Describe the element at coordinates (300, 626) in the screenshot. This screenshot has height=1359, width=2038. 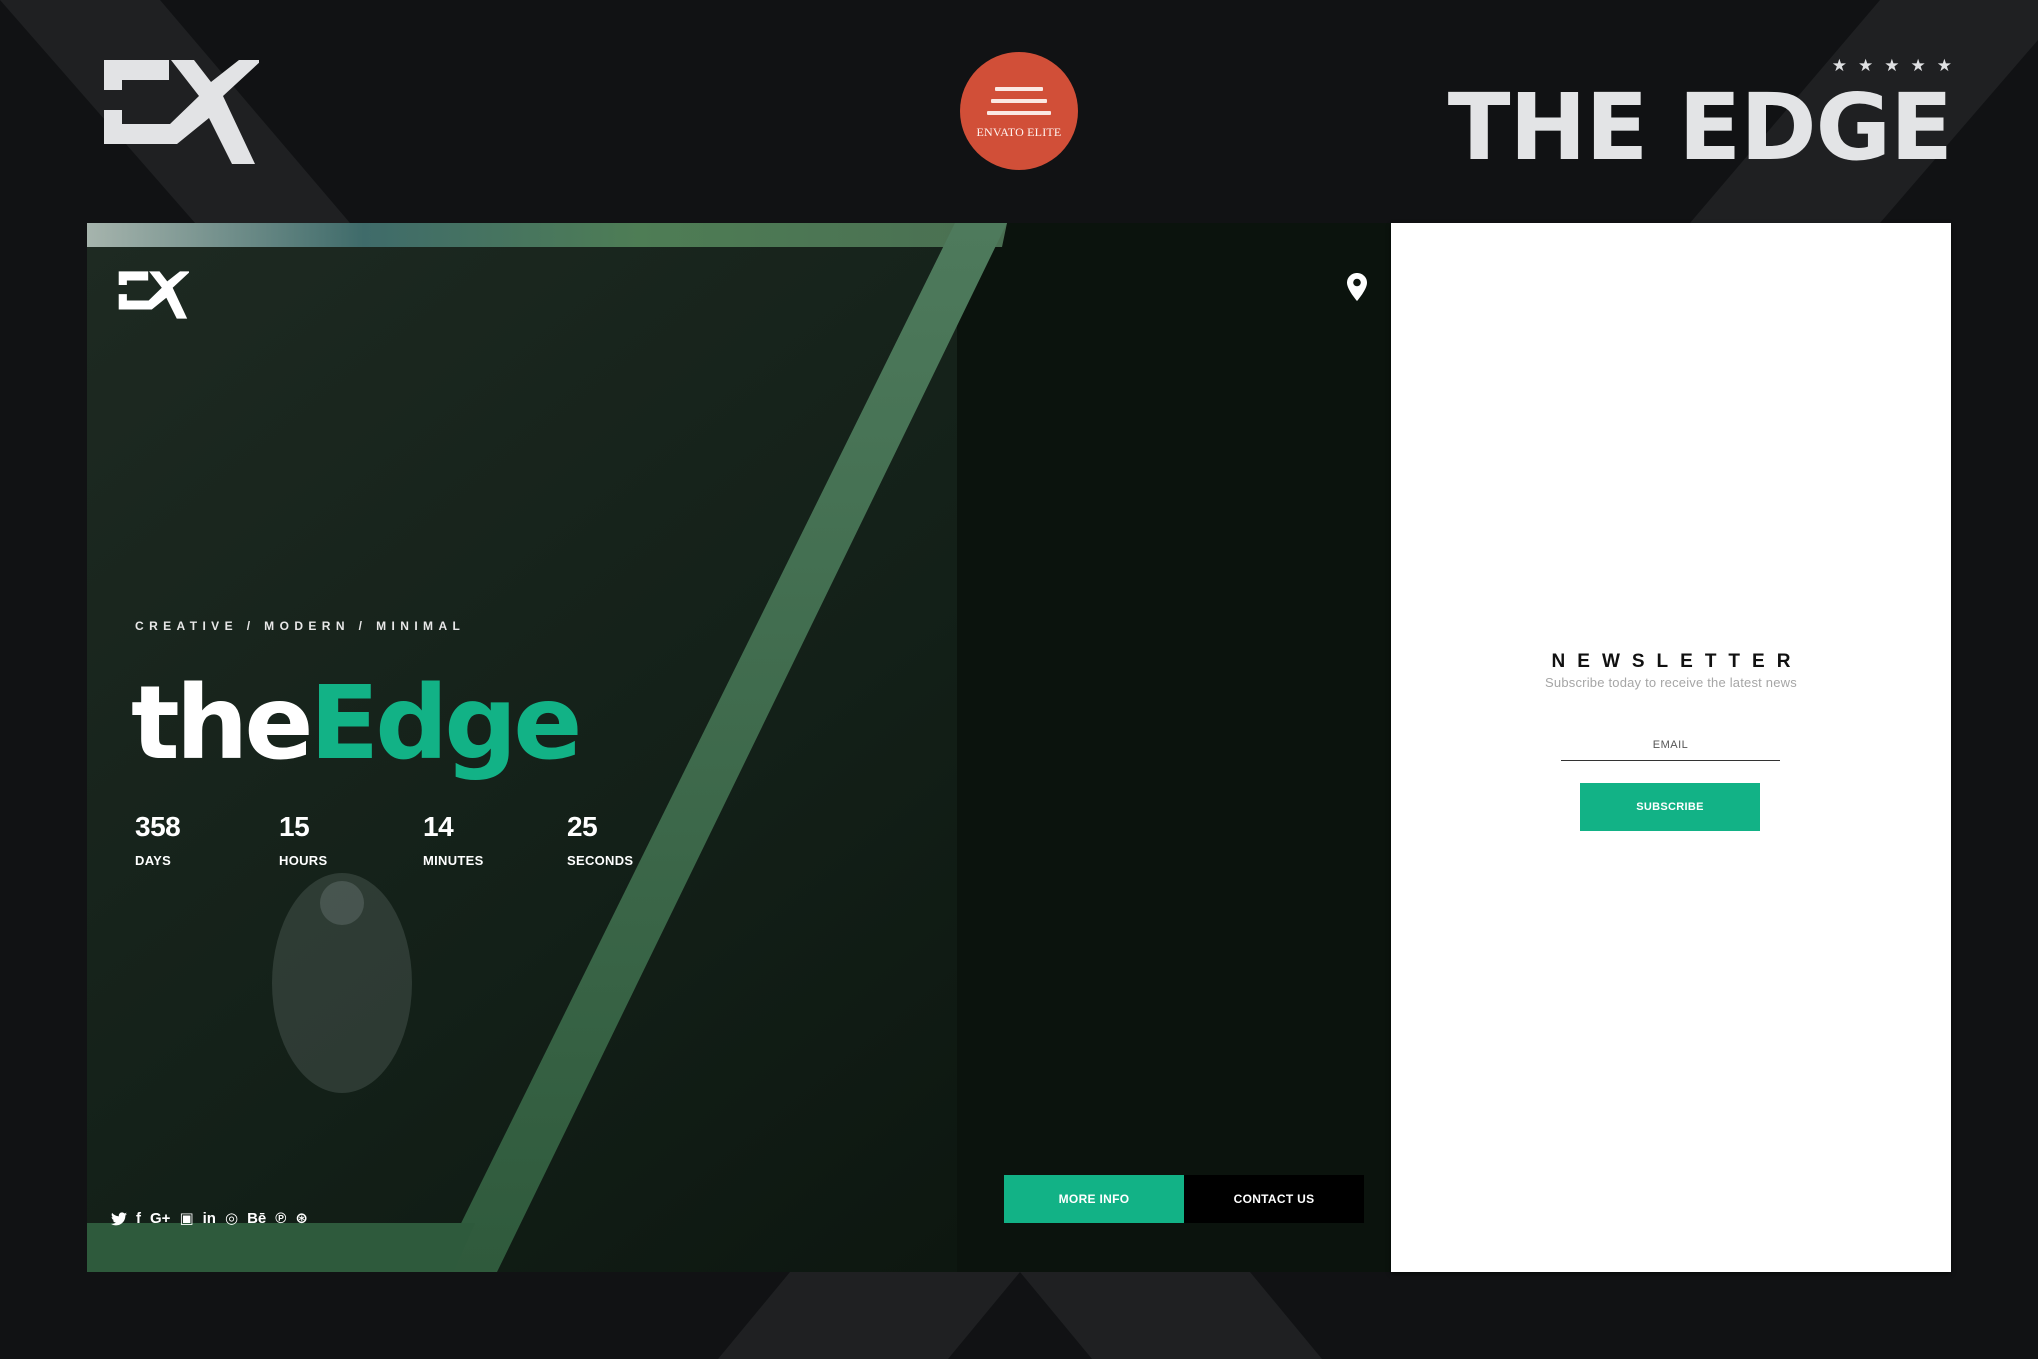
I see `tagline: CREATIVE / MODERN / MINIMAL` at that location.